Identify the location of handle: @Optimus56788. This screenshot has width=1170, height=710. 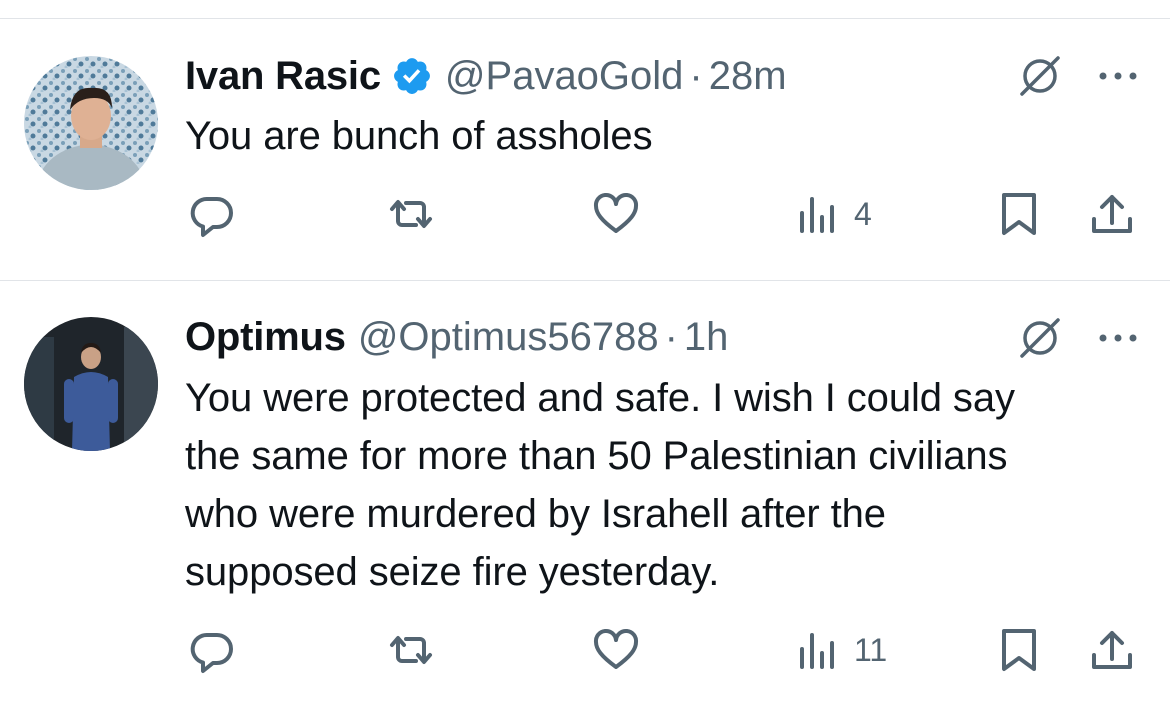
(508, 337).